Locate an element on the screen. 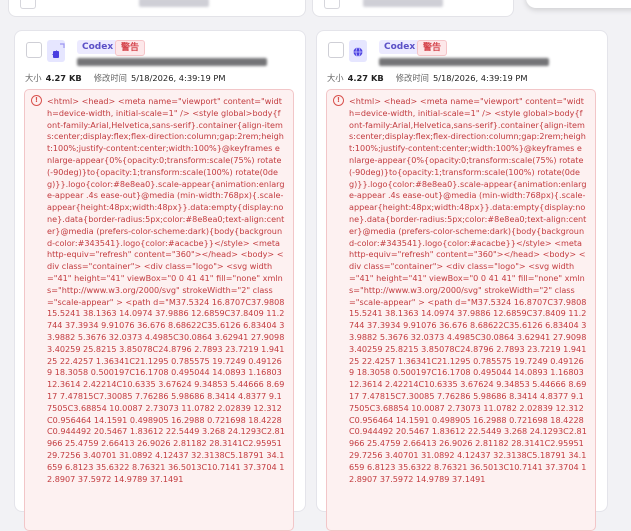  file-script-icon is located at coordinates (56, 51).